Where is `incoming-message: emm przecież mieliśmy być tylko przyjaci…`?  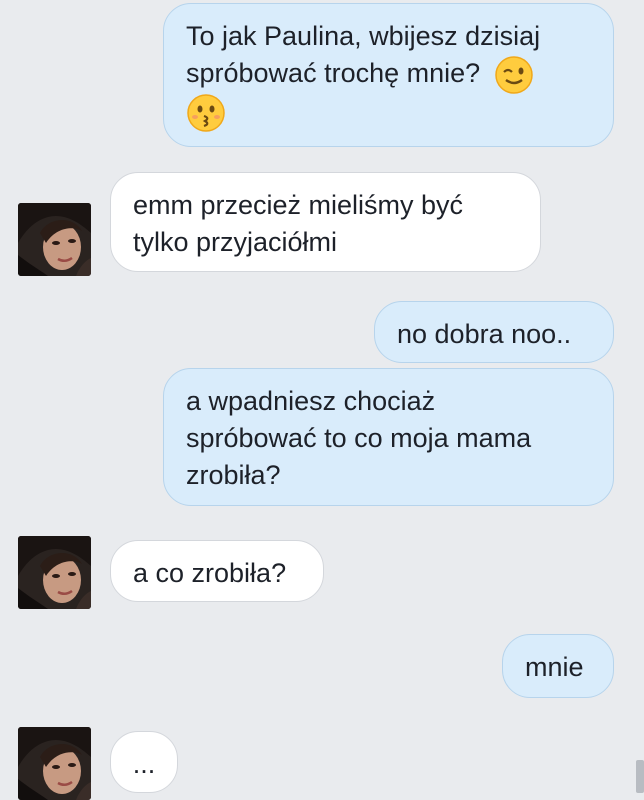
incoming-message: emm przecież mieliśmy być tylko przyjaci… is located at coordinates (325, 222).